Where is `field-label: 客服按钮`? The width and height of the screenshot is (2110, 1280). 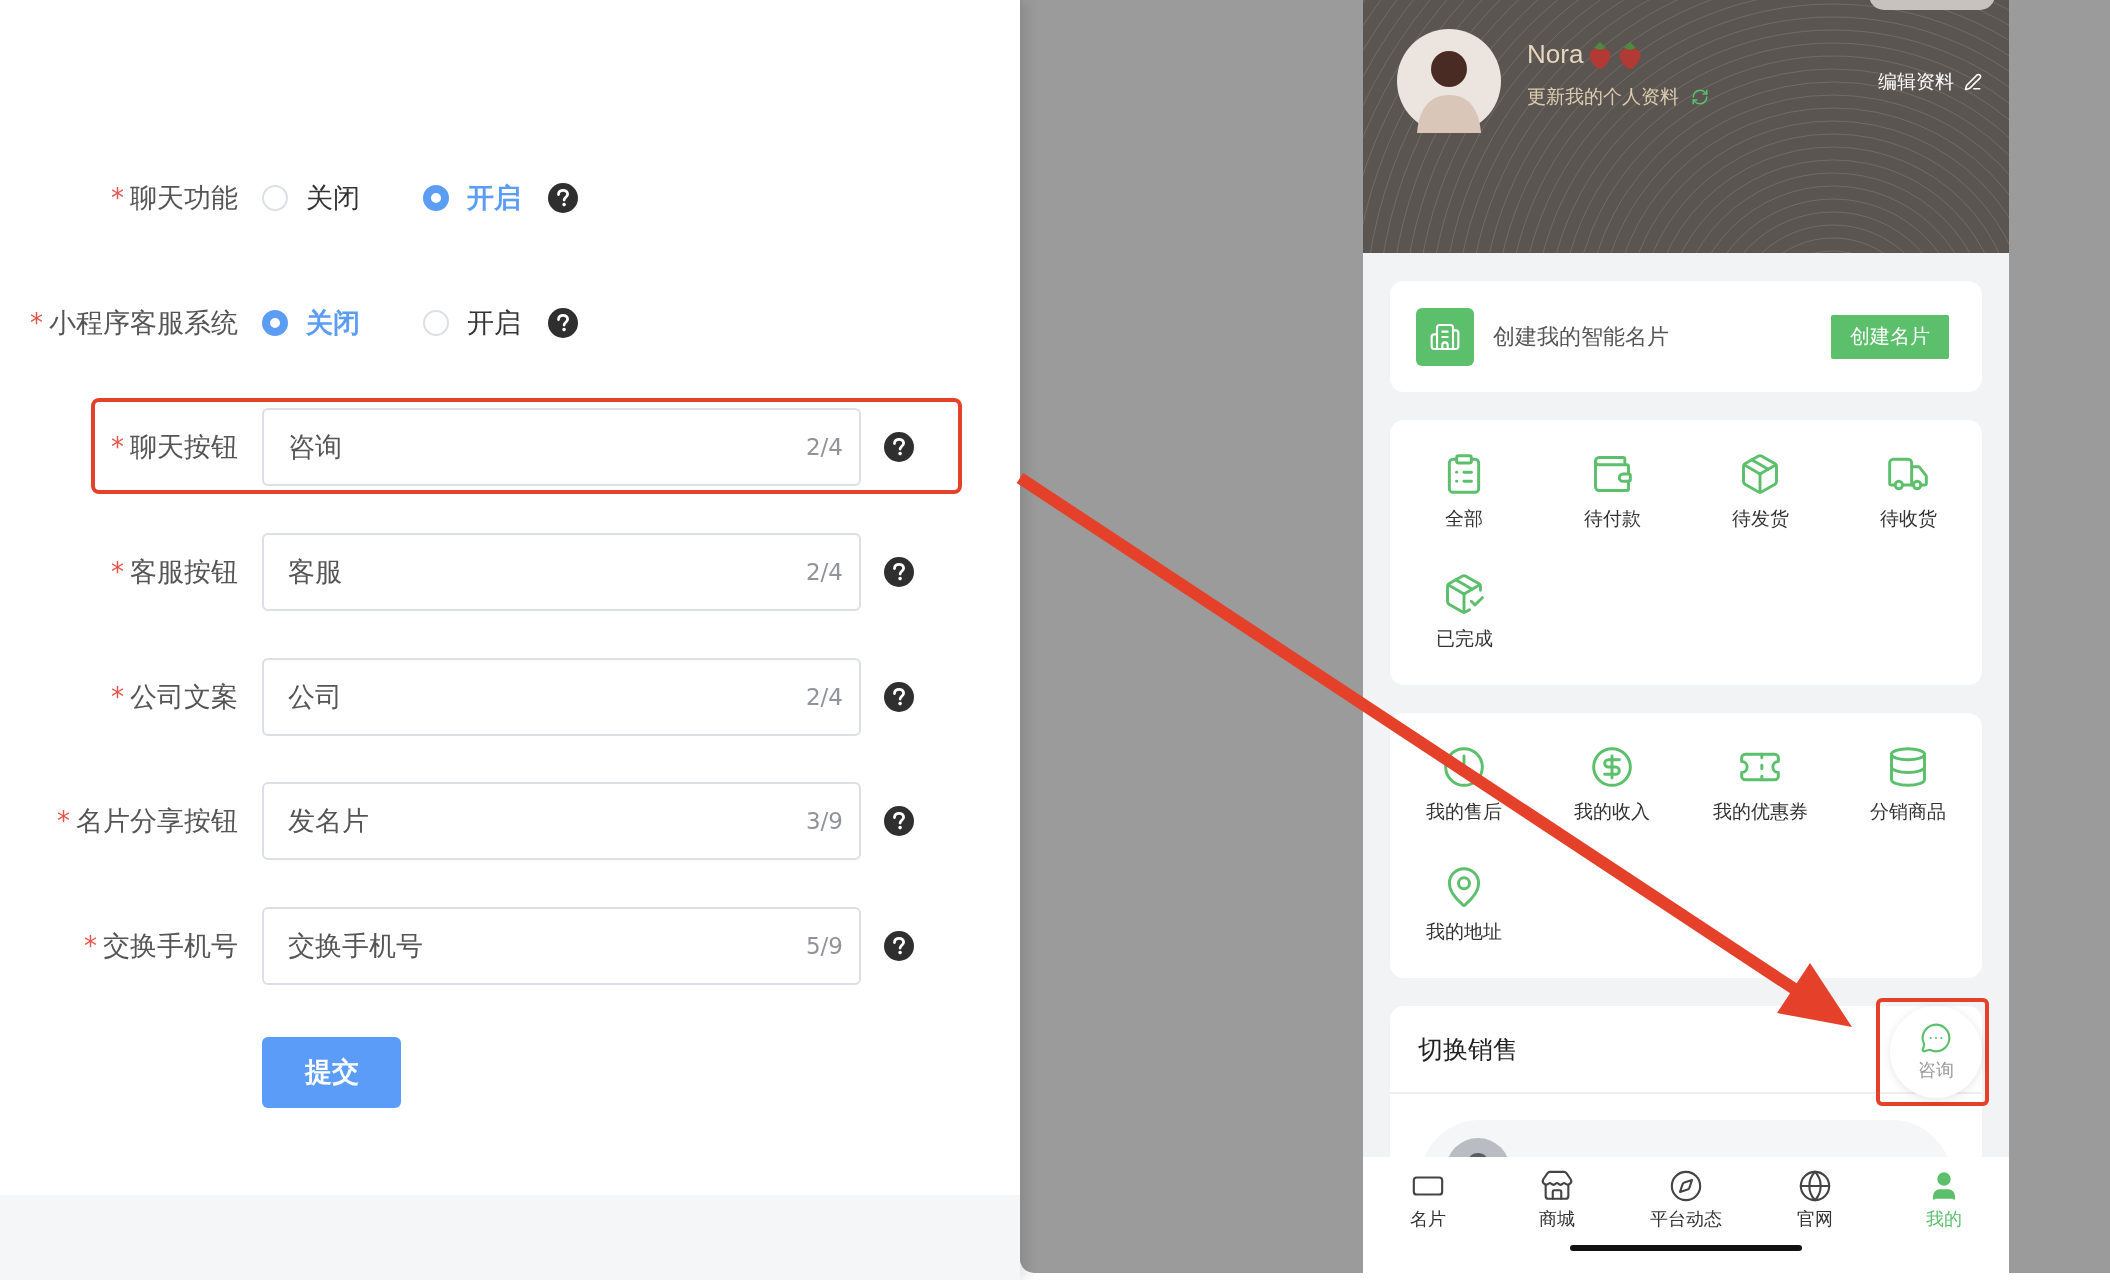 field-label: 客服按钮 is located at coordinates (184, 572).